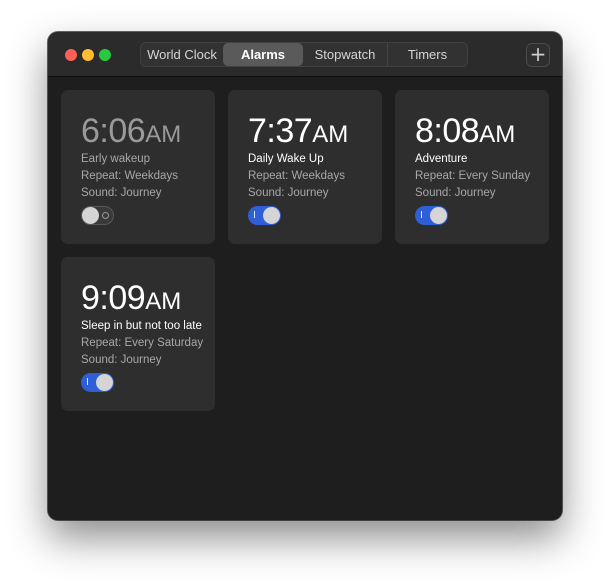 This screenshot has width=610, height=584. Describe the element at coordinates (280, 131) in the screenshot. I see `alarm-time-digits: 7:37` at that location.